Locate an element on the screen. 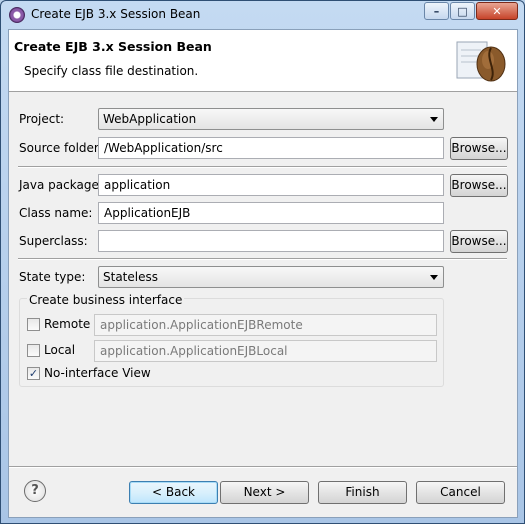  window-controls: – □ ✕ is located at coordinates (470, 11).